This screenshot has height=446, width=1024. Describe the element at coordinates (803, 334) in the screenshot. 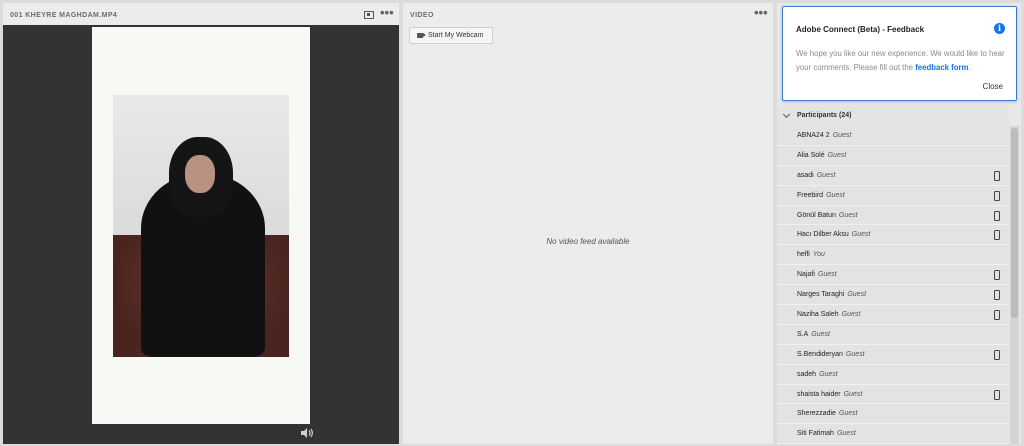

I see `participant-name-text: S.A` at that location.